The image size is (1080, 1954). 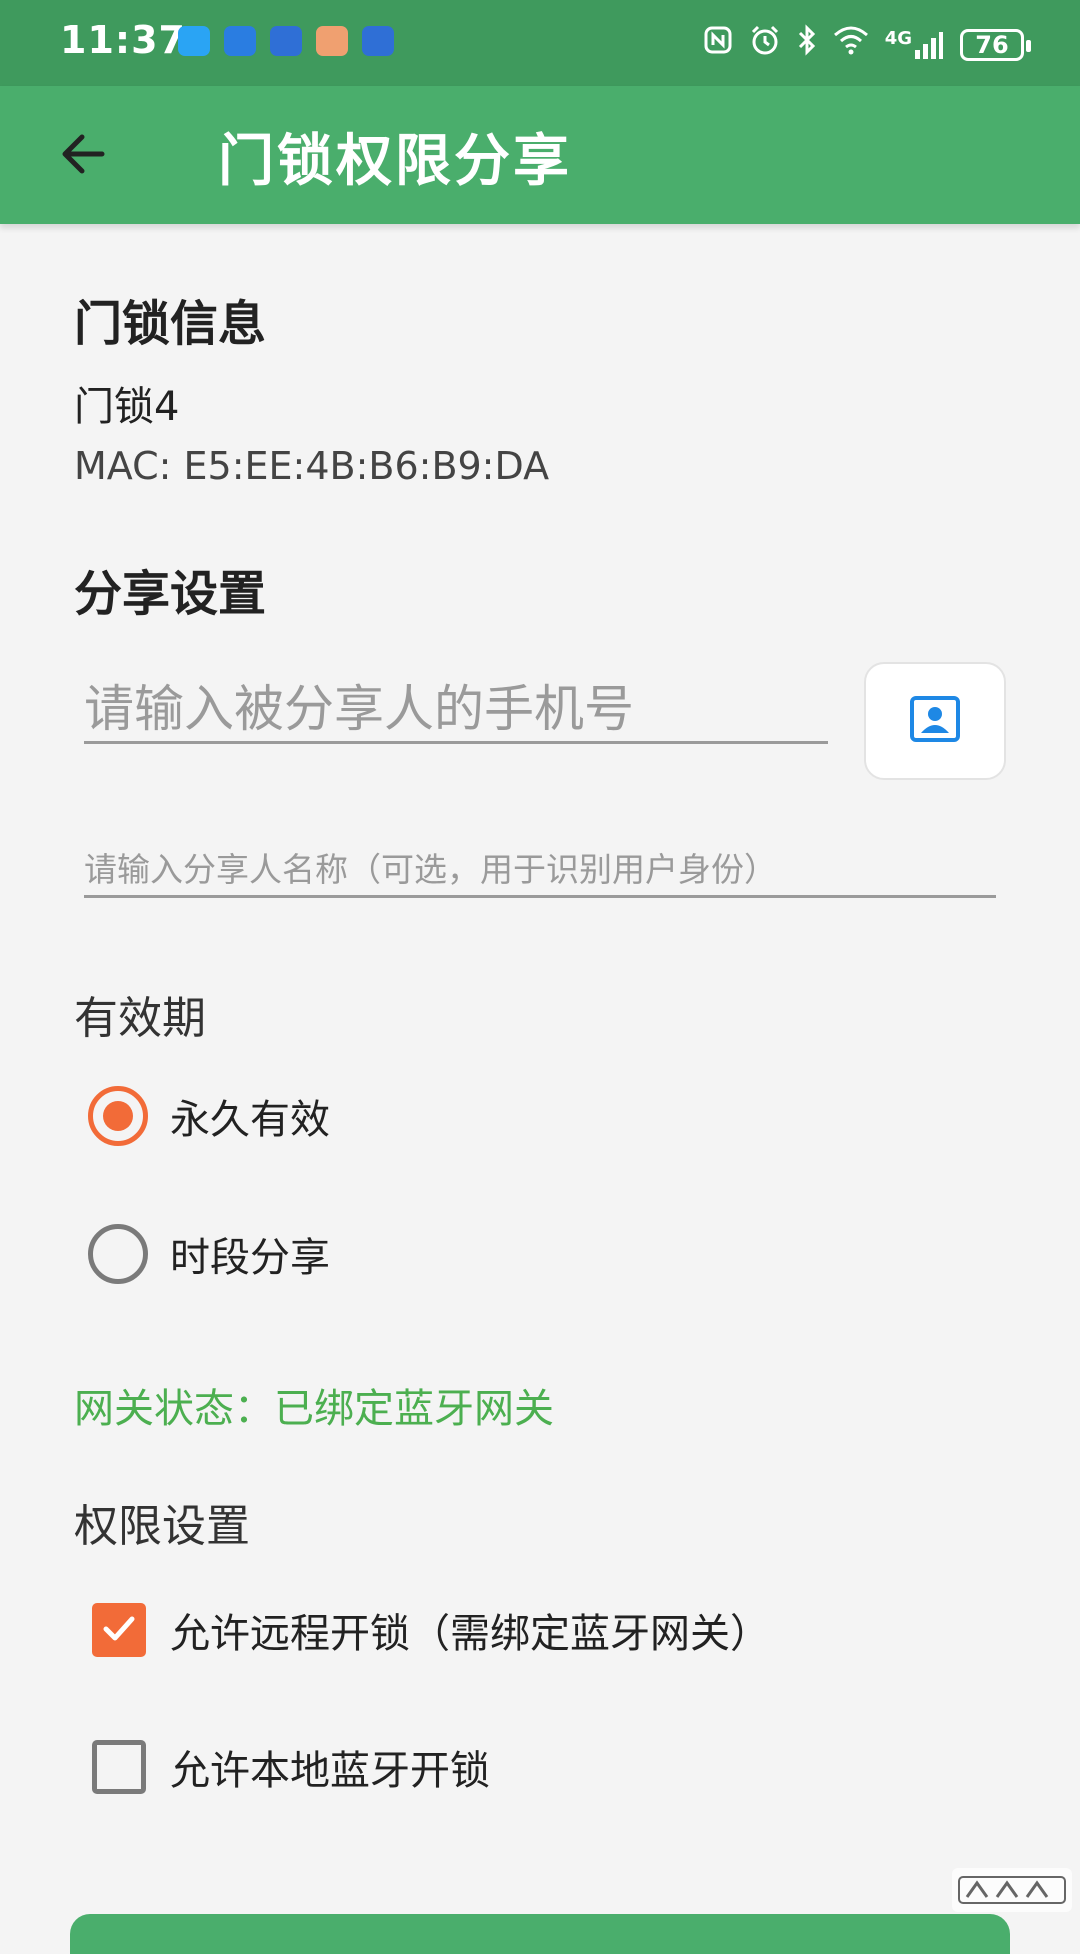 What do you see at coordinates (312, 466) in the screenshot?
I see `lock-mac-address: MAC: E5:EE:4B:B6:B9:DA` at bounding box center [312, 466].